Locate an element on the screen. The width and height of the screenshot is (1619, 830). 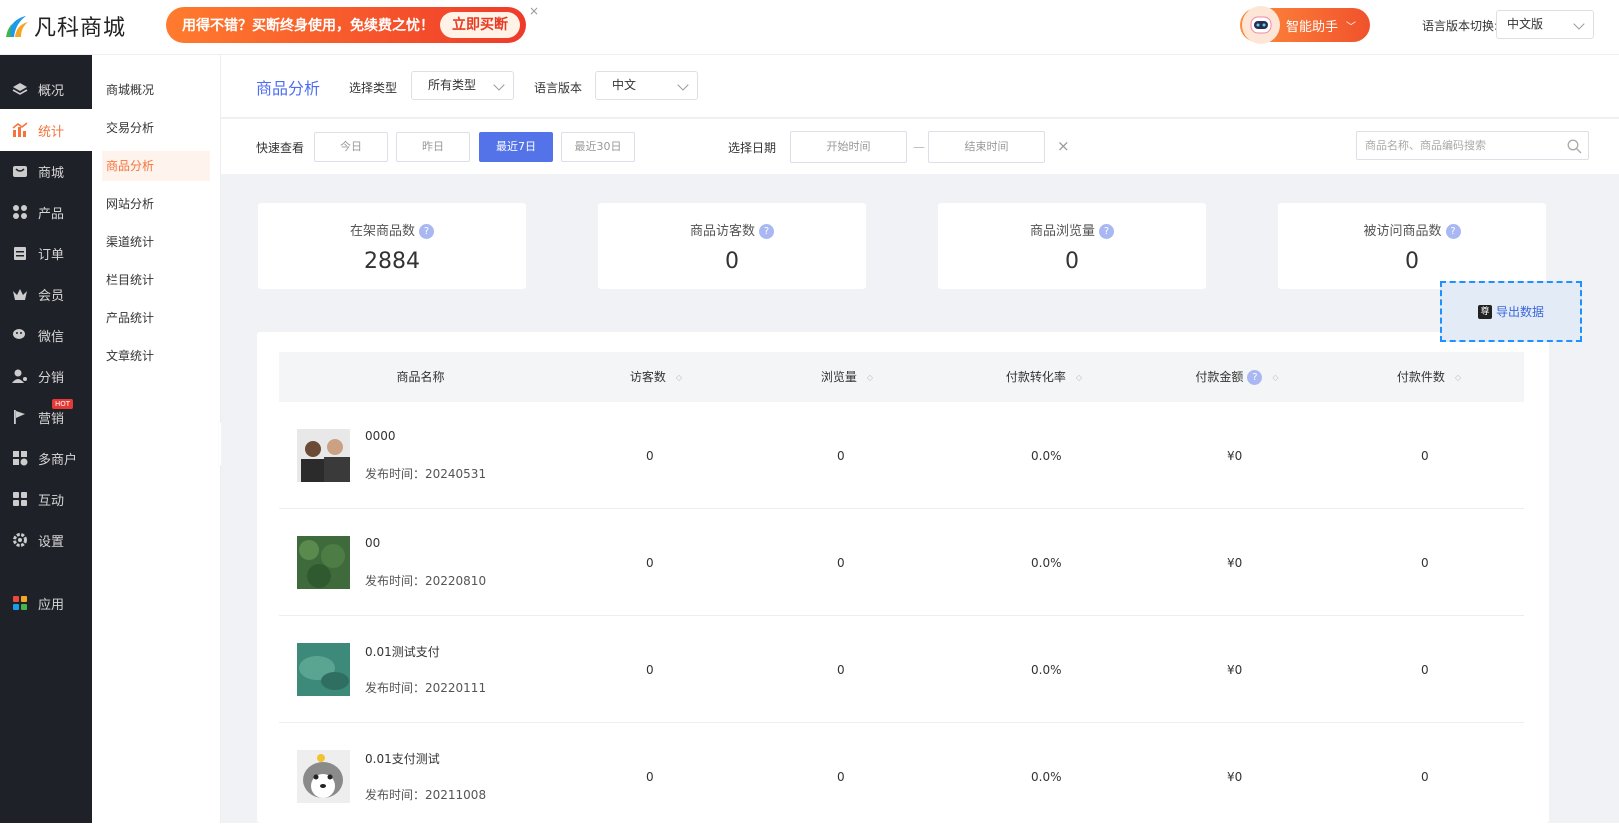
lang-switch-select: 中文版 is located at coordinates (1545, 24).